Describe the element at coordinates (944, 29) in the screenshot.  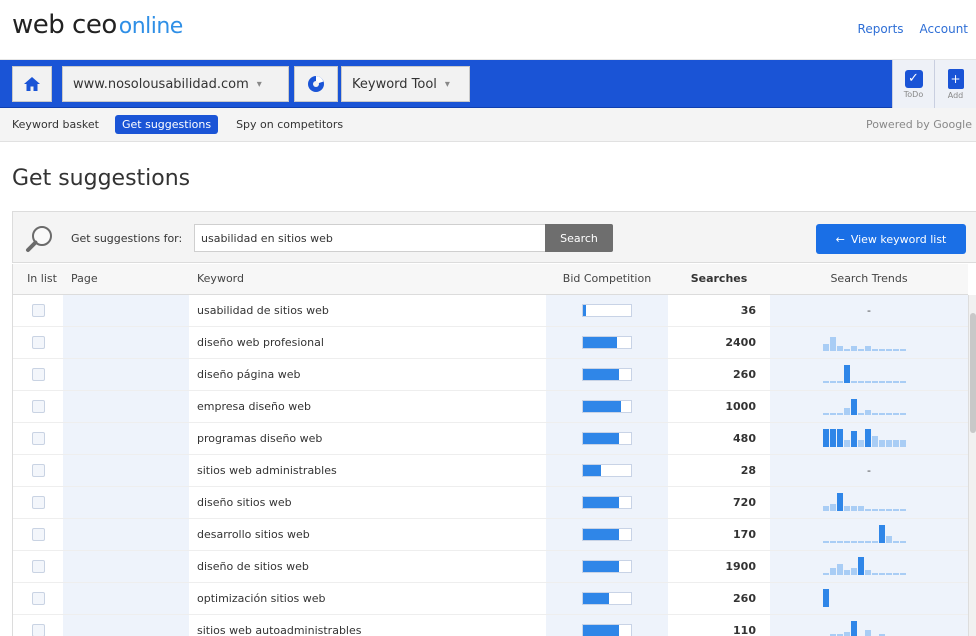
I see `account-link: Account` at that location.